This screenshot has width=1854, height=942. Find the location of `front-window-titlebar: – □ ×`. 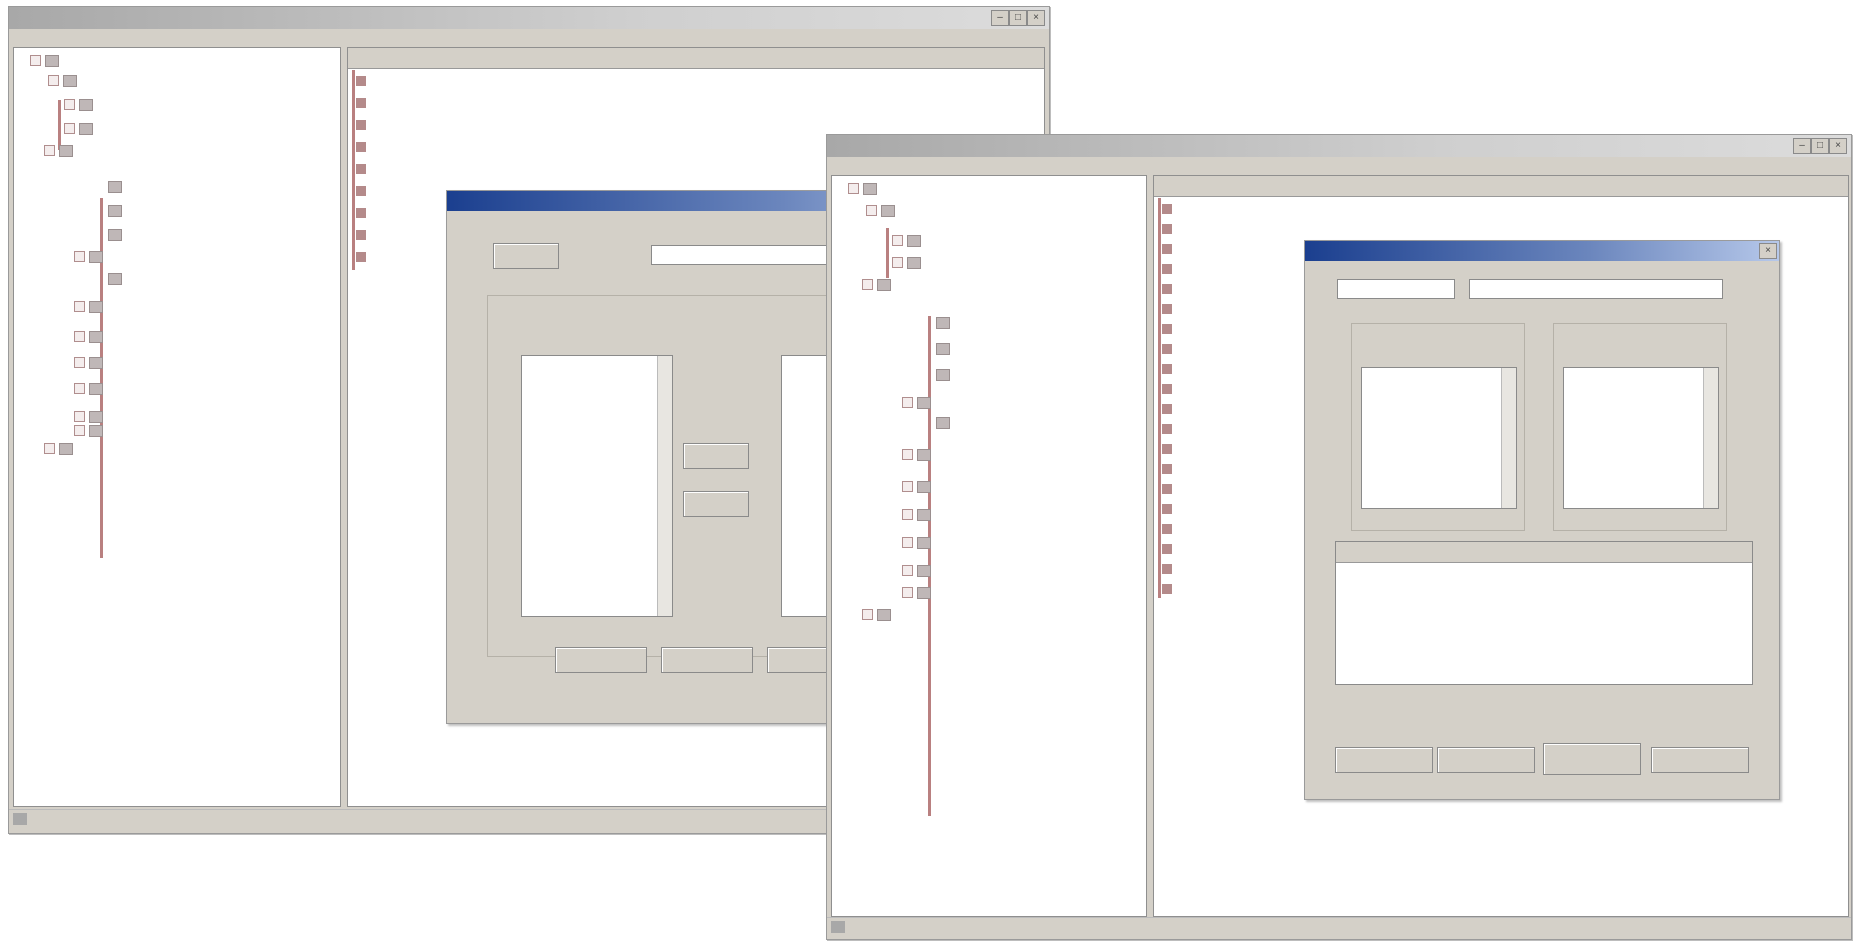

front-window-titlebar: – □ × is located at coordinates (1339, 146).